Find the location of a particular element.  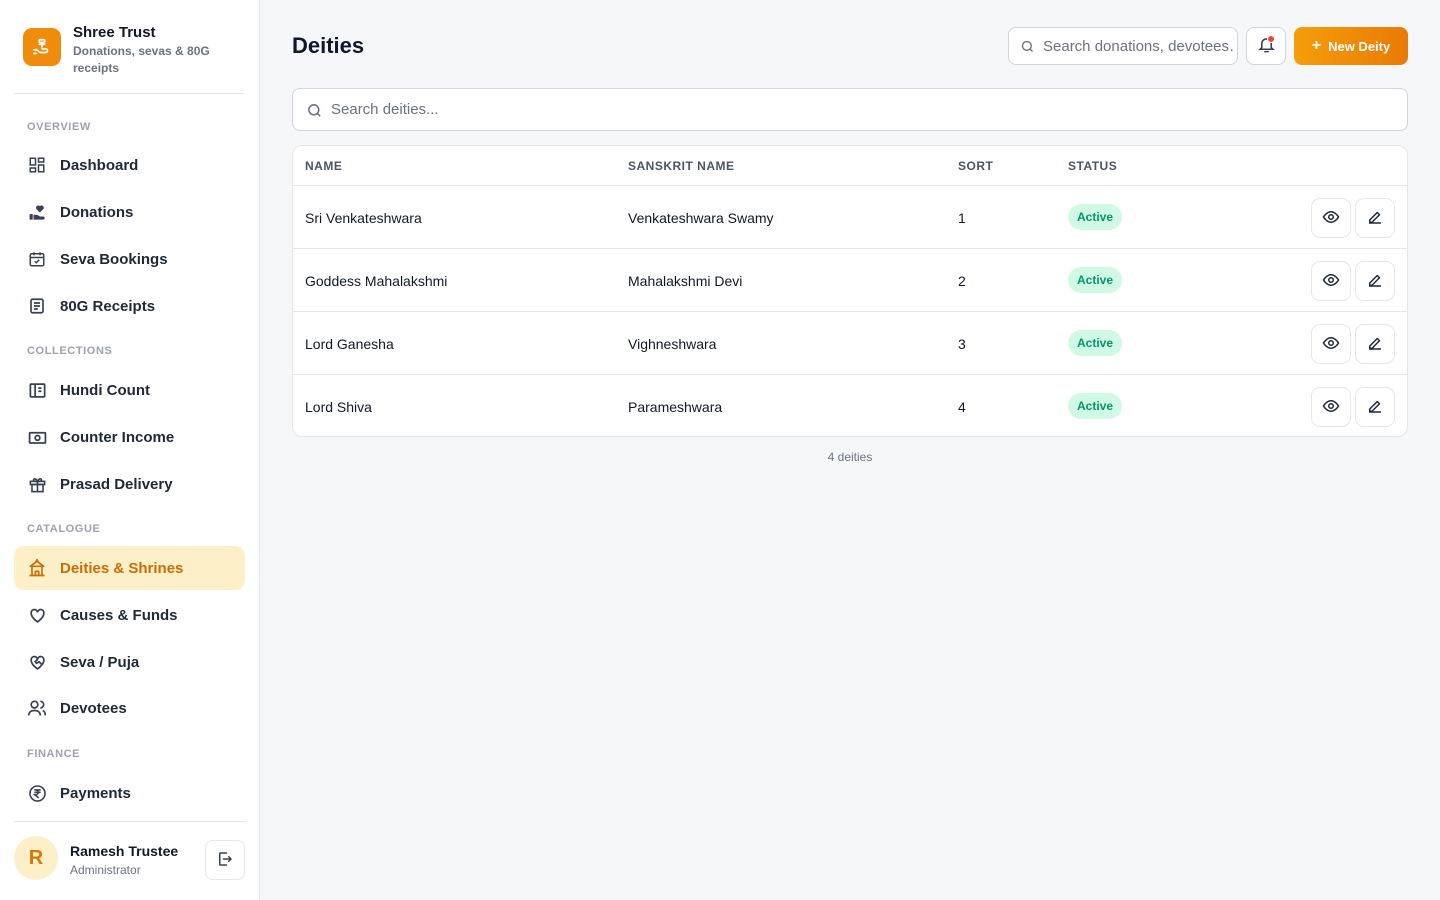

sanskrit-name: Mahalakshmi Devi is located at coordinates (685, 281).